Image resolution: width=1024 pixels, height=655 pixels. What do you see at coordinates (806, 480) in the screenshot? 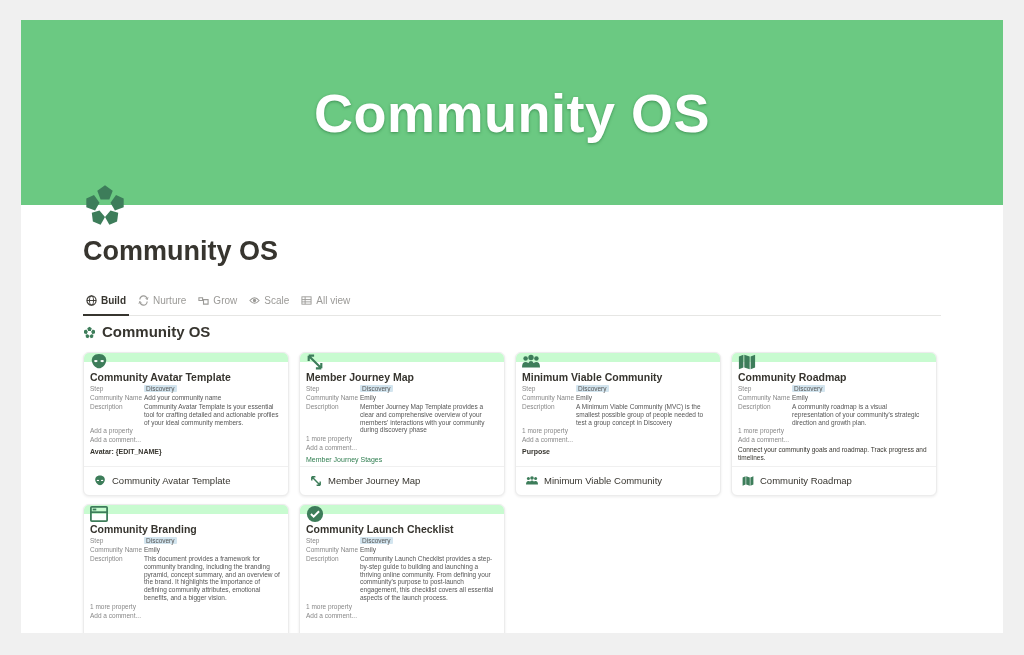
I see `card-title: Community Roadmap` at bounding box center [806, 480].